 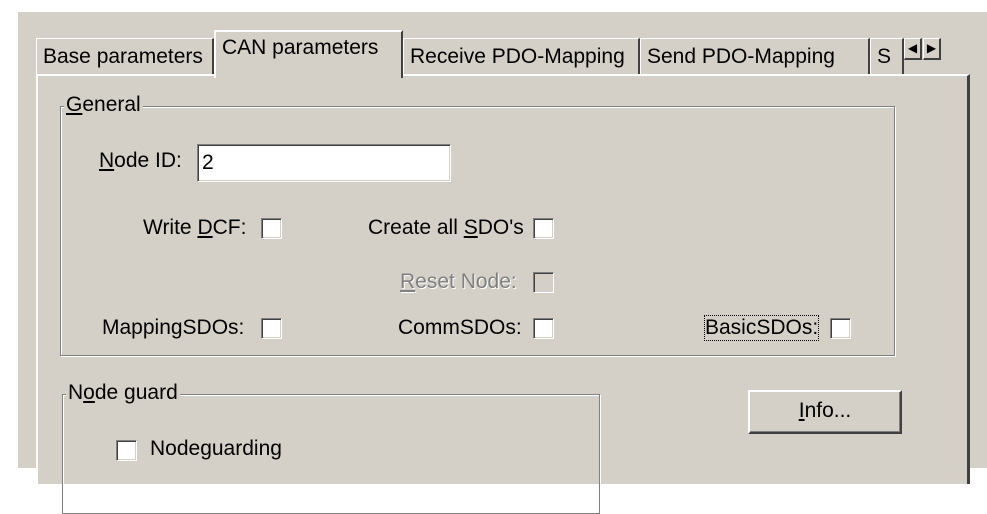 I want to click on create-all-sdos-checkbox, so click(x=543, y=228).